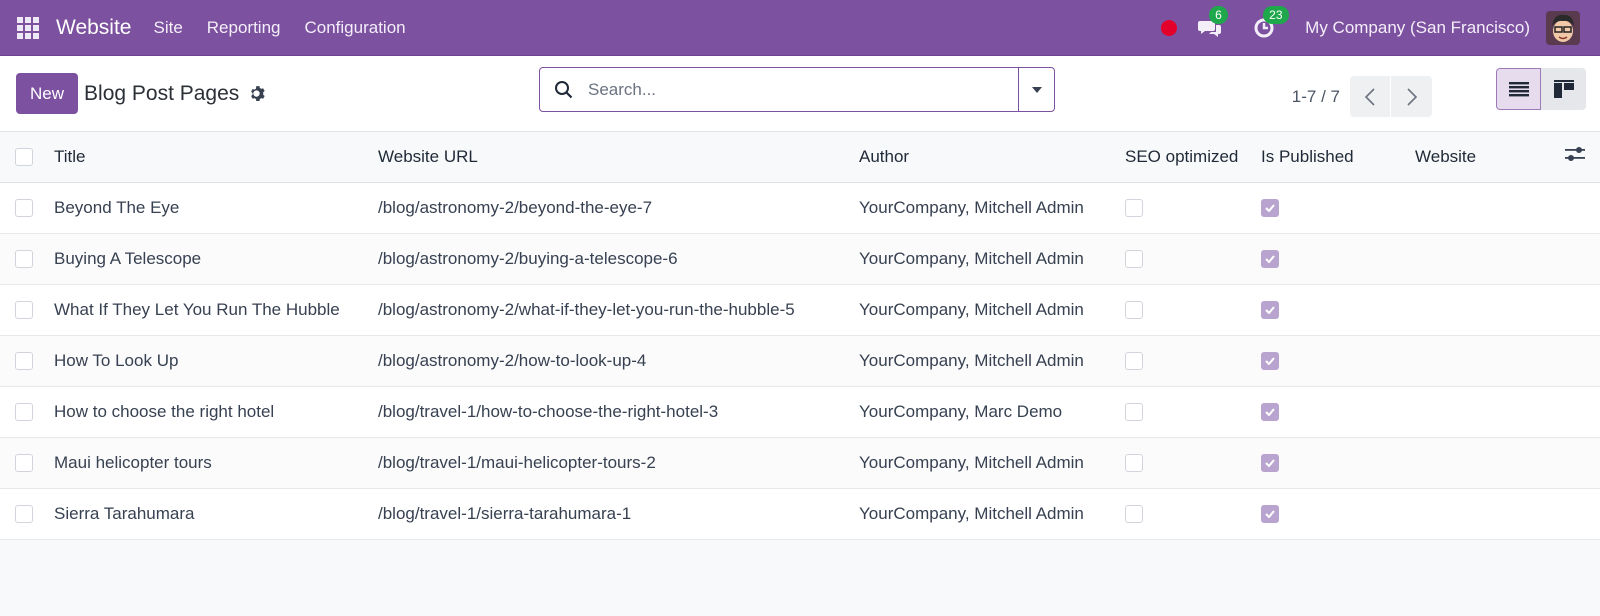 This screenshot has width=1600, height=616. I want to click on chevron-right-icon, so click(1411, 96).